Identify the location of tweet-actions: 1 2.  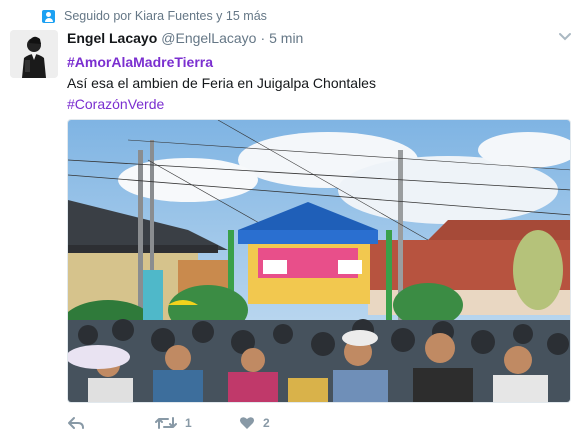
(168, 423).